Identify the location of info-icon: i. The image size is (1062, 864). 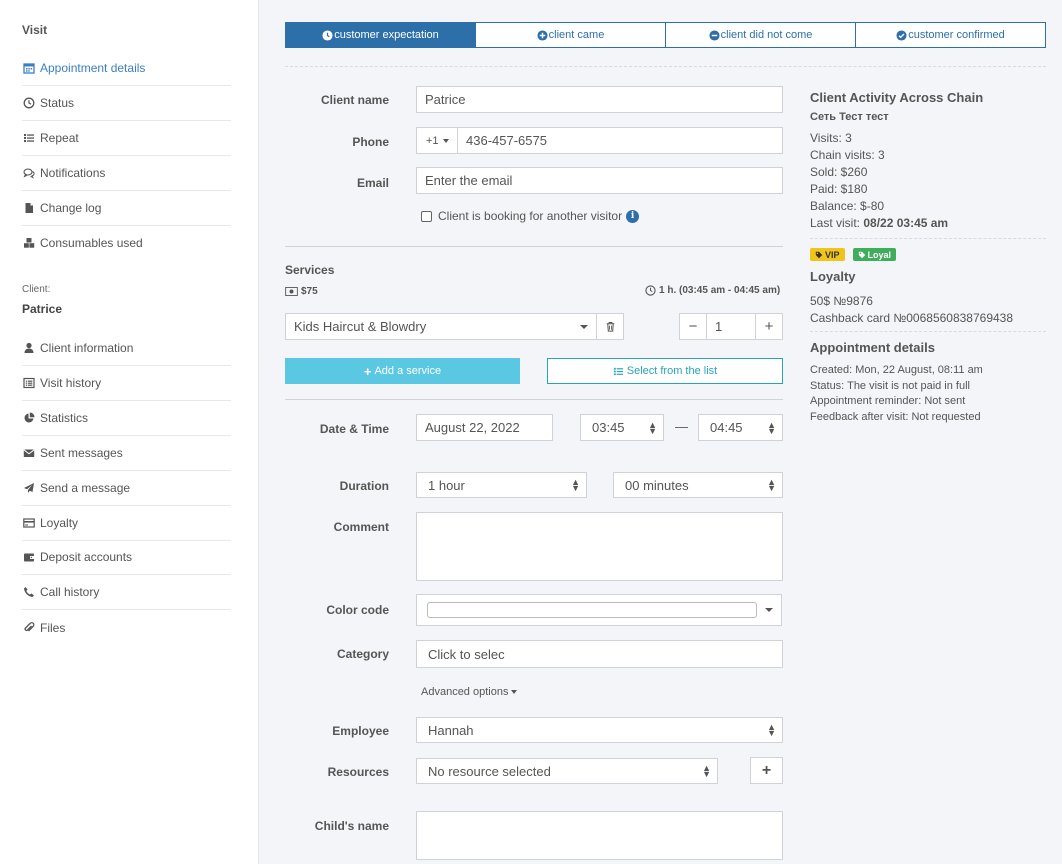
(633, 216).